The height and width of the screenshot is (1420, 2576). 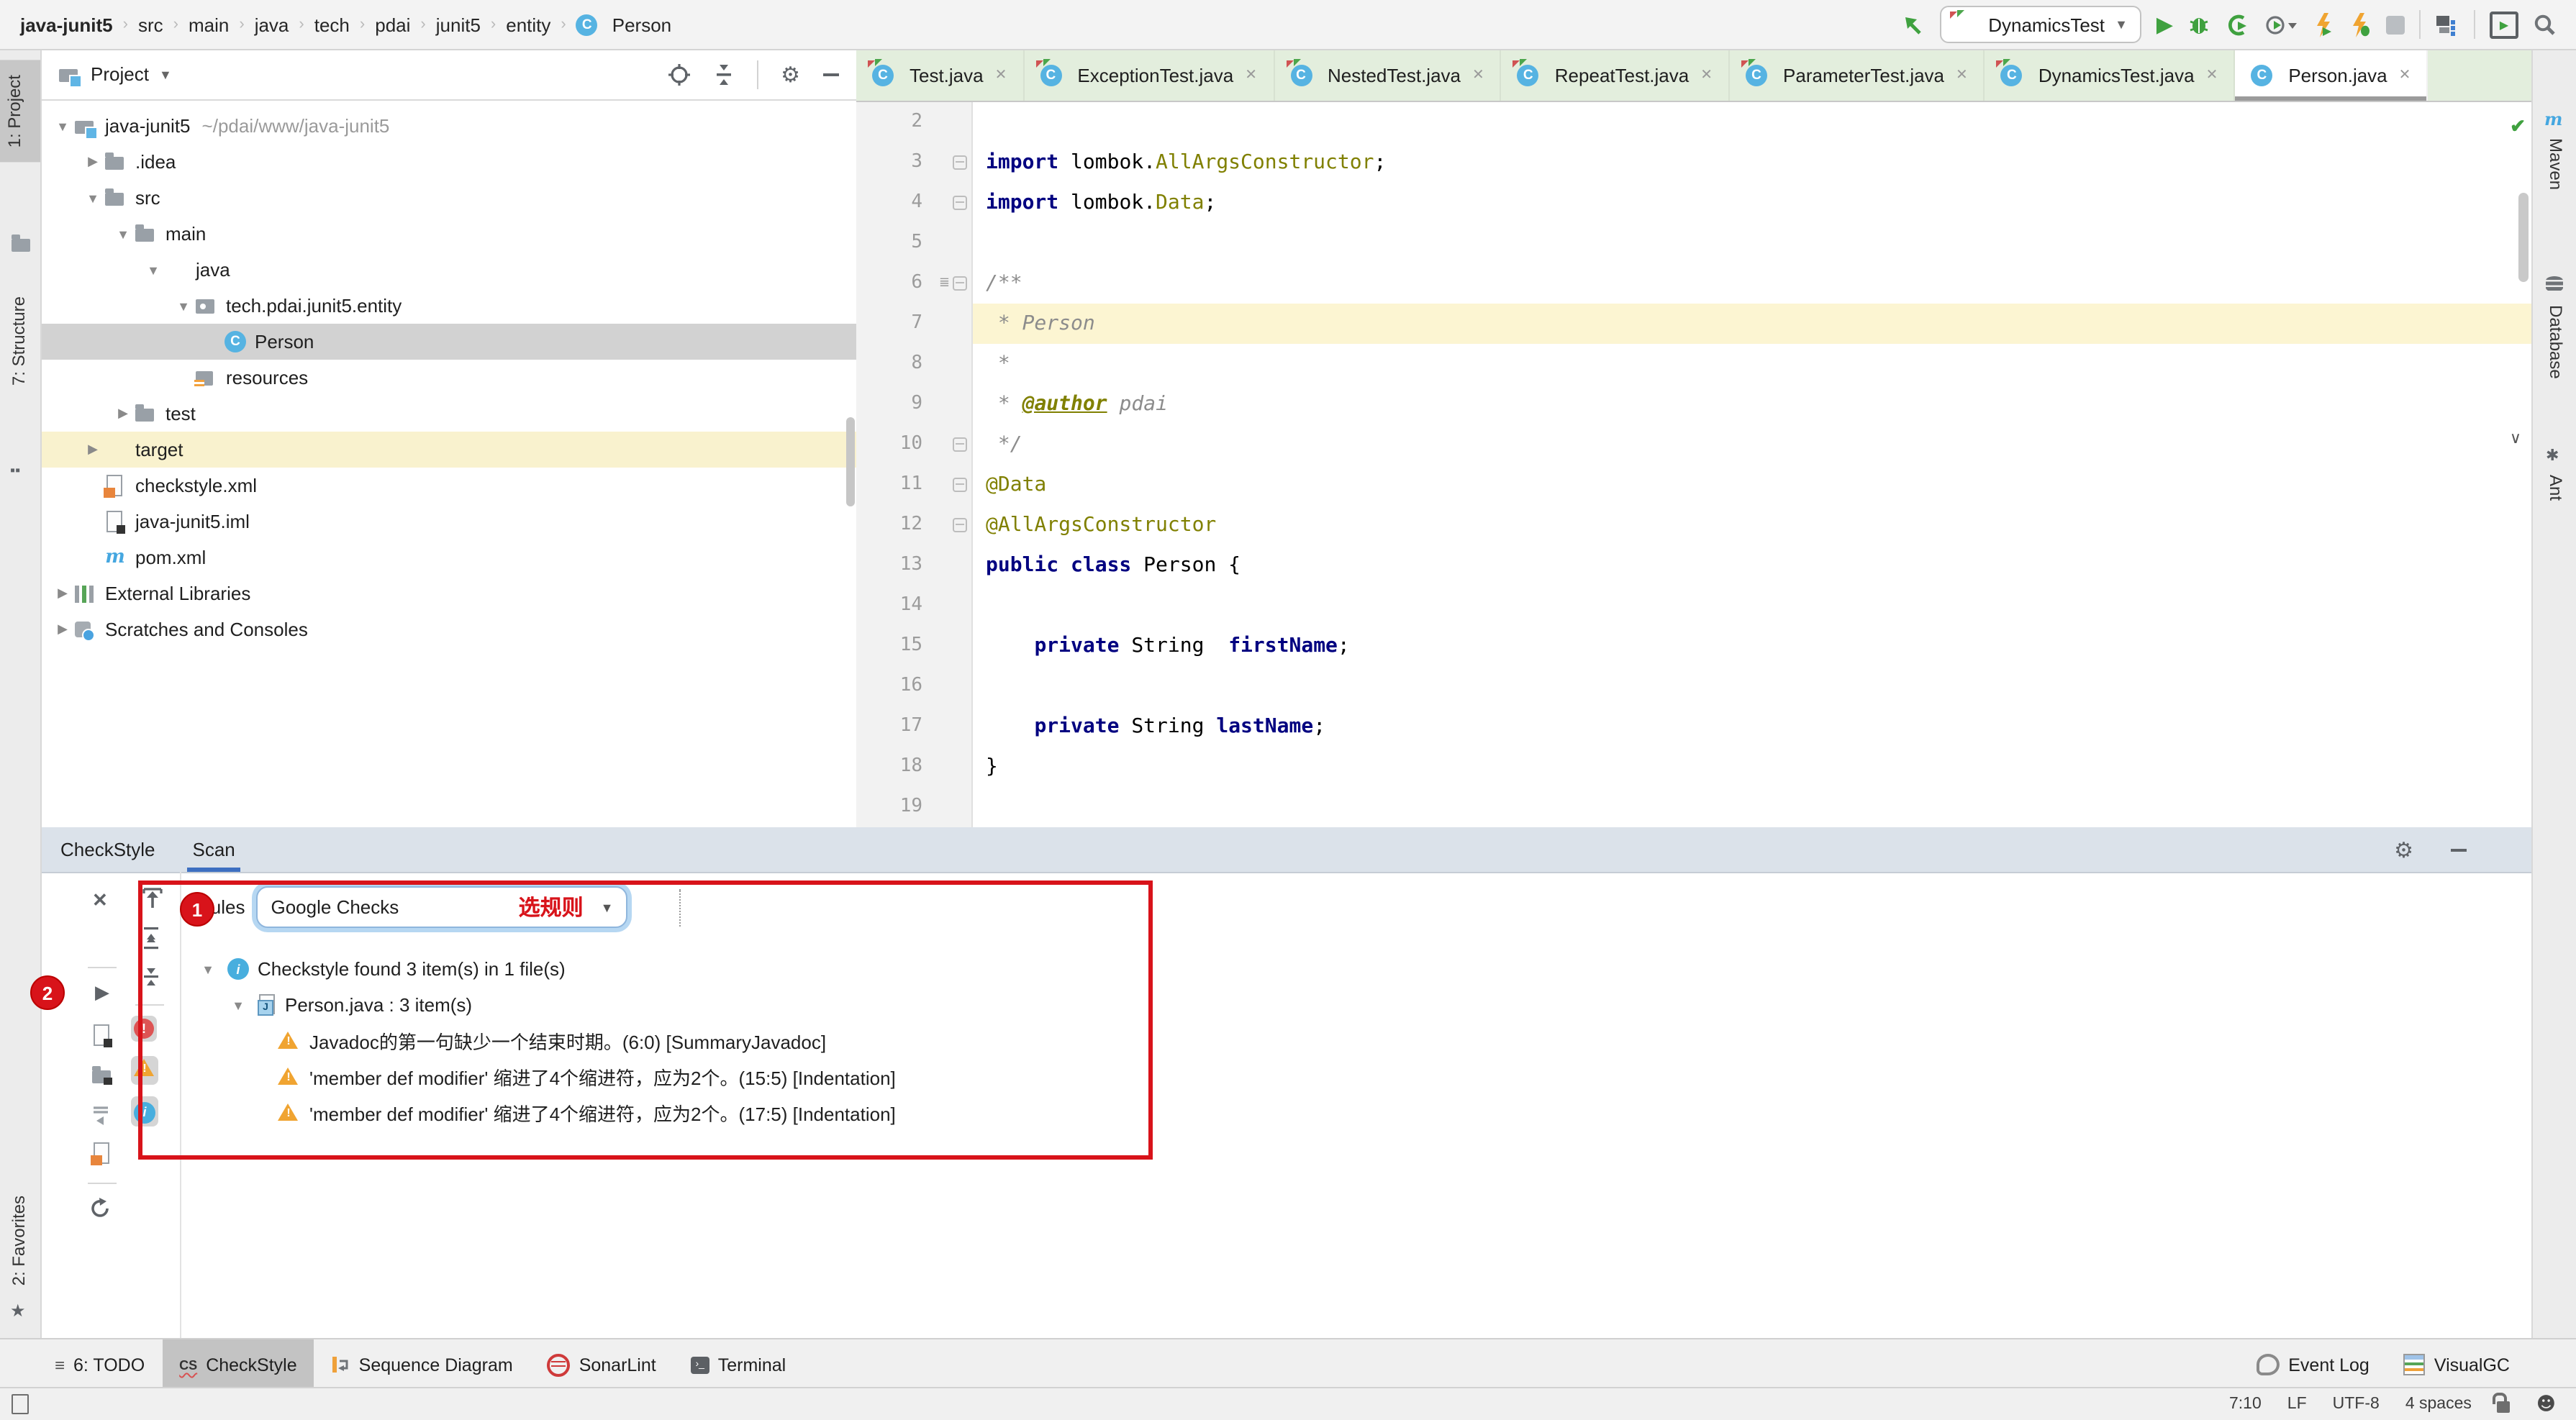 I want to click on code-line-12: 12 @AllArgsConstructor, so click(x=1694, y=525).